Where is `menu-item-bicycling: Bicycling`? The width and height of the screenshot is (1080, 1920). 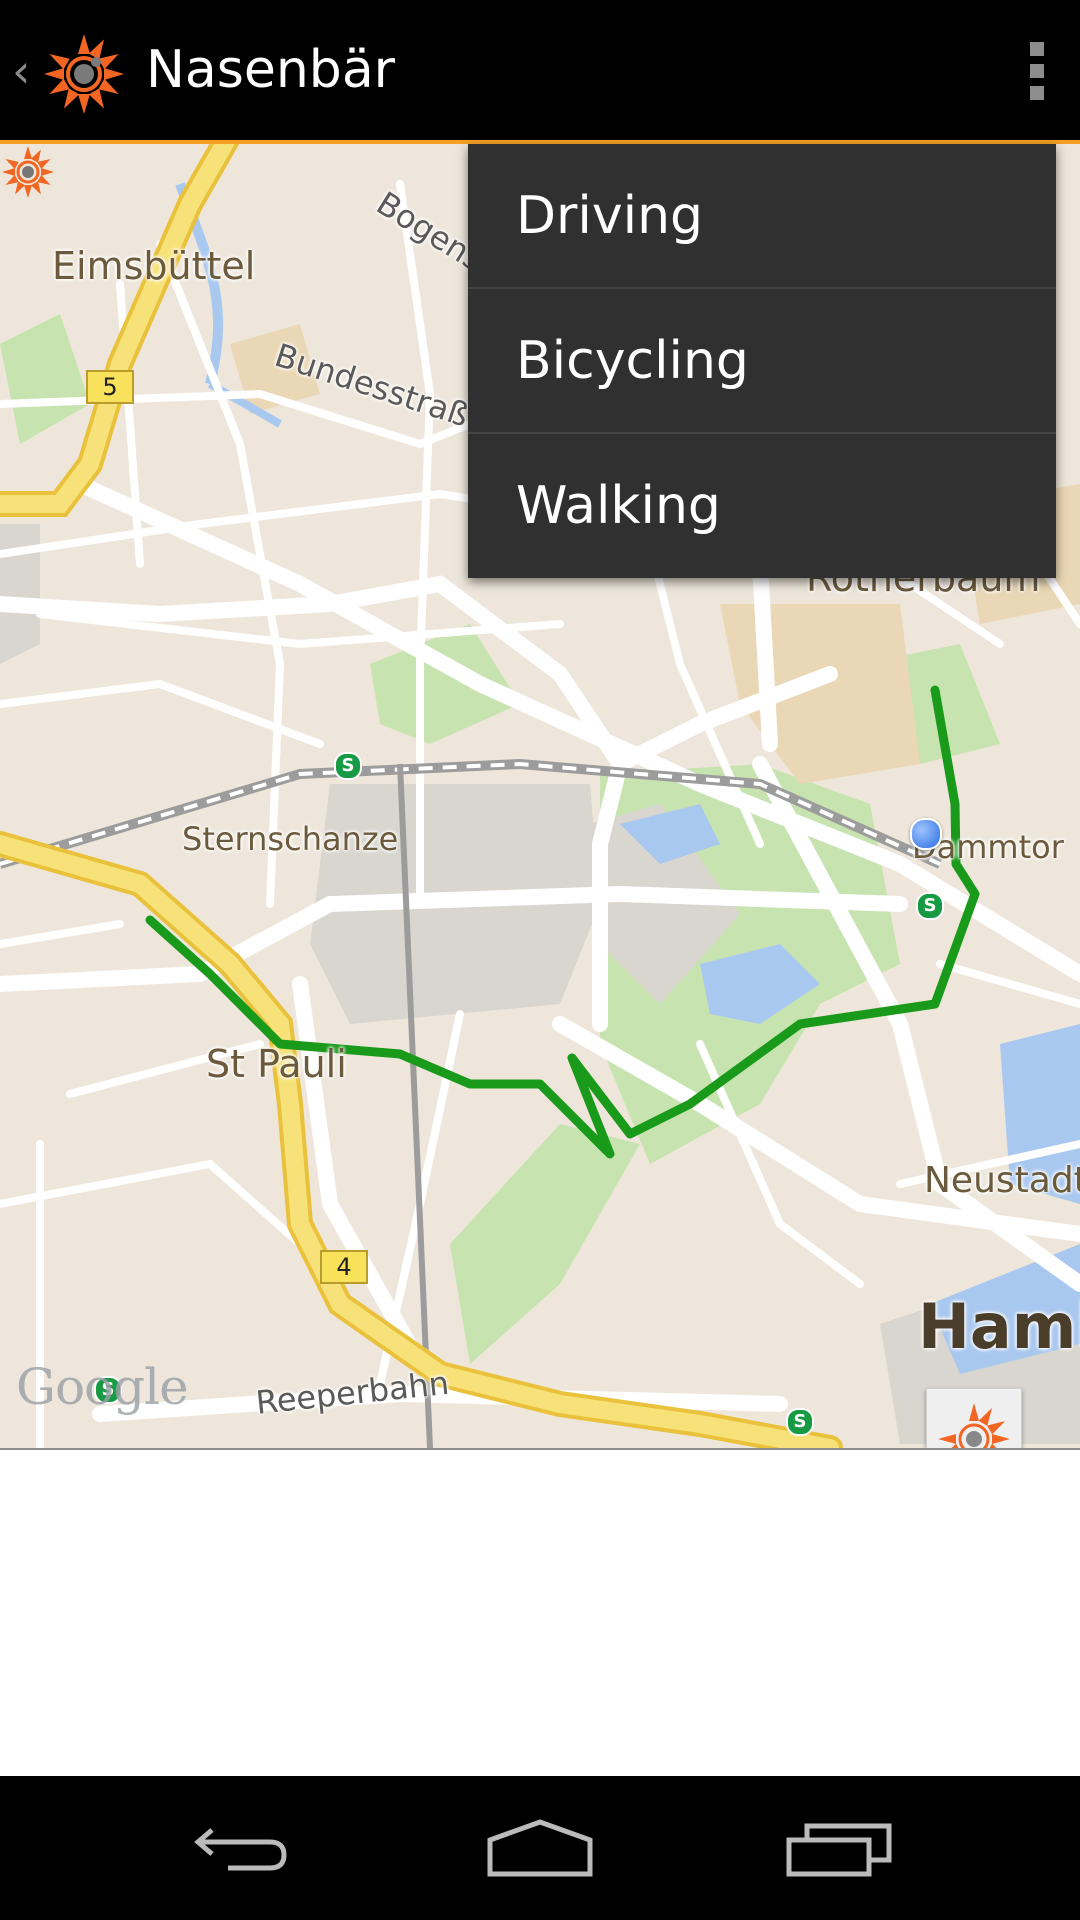 menu-item-bicycling: Bicycling is located at coordinates (762, 361).